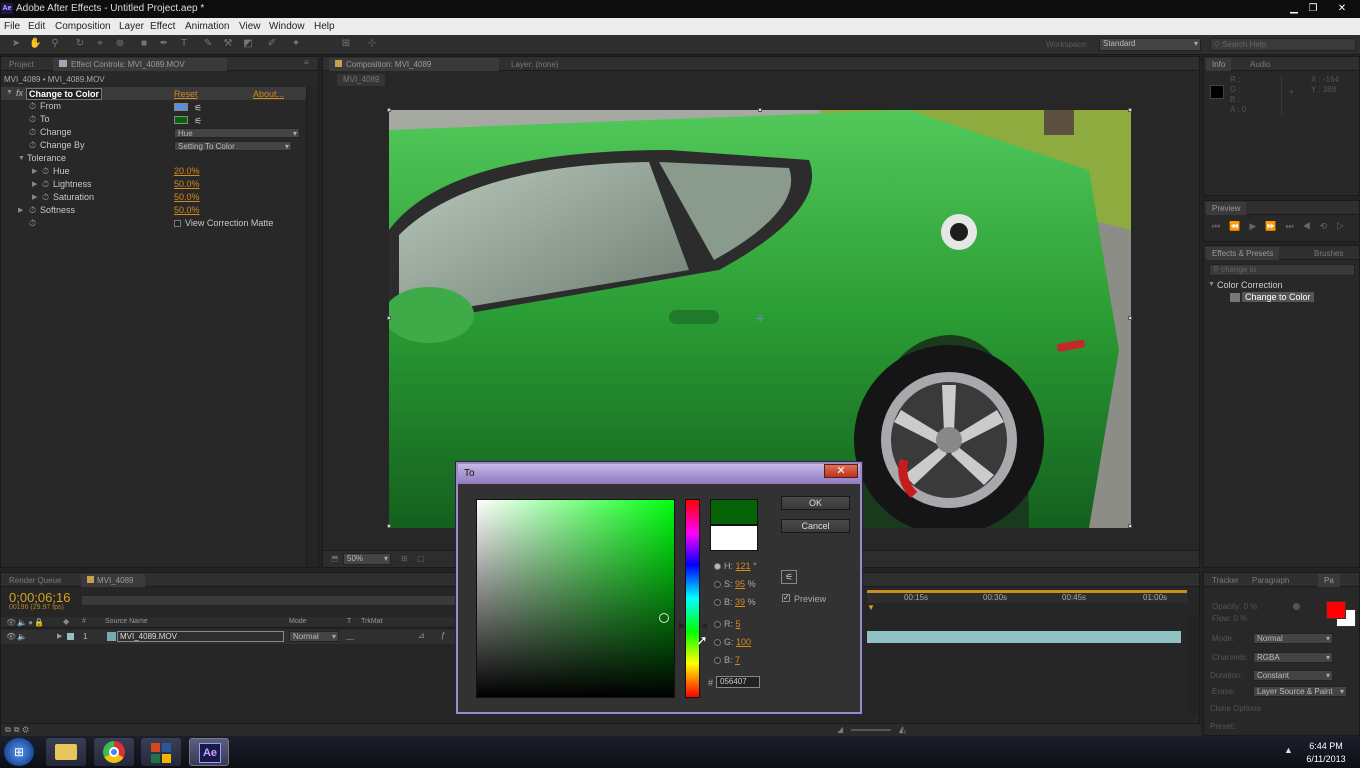 This screenshot has width=1360, height=768. Describe the element at coordinates (287, 26) in the screenshot. I see `menu-window: Window` at that location.